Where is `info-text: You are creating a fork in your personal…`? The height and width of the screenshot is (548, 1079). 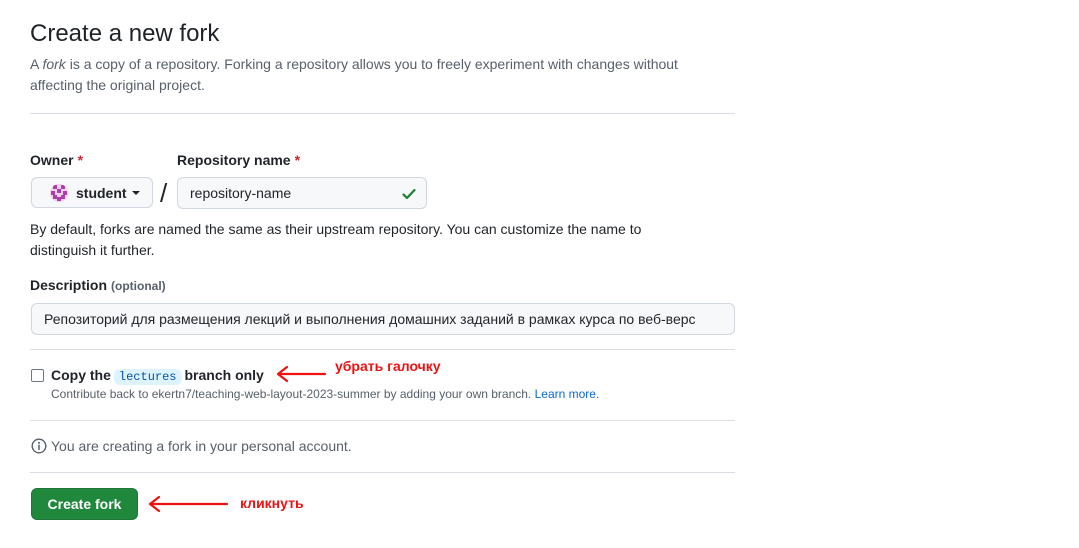
info-text: You are creating a fork in your personal… is located at coordinates (201, 446).